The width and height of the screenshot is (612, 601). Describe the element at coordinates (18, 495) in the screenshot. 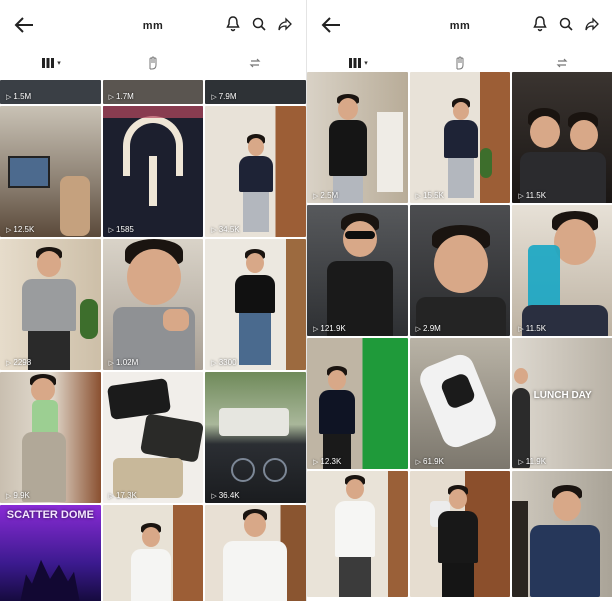

I see `view-count: ▷ 9.9K` at that location.